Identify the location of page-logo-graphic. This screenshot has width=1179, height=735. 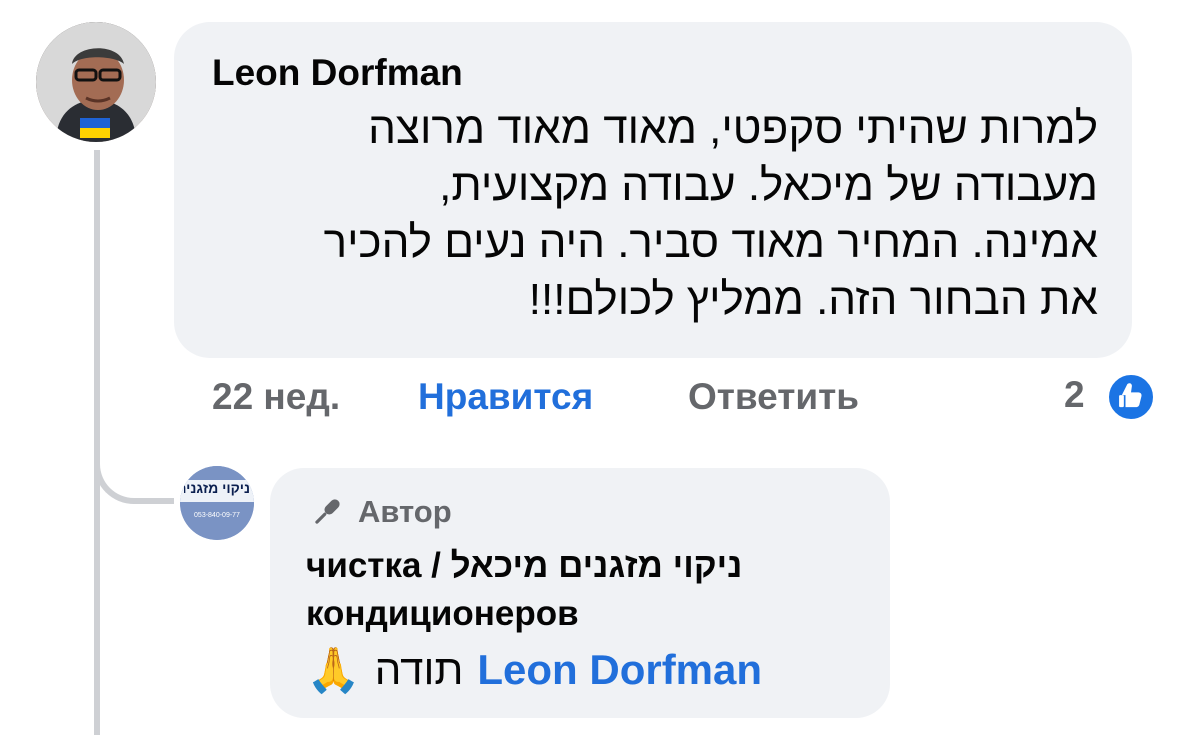
(217, 503).